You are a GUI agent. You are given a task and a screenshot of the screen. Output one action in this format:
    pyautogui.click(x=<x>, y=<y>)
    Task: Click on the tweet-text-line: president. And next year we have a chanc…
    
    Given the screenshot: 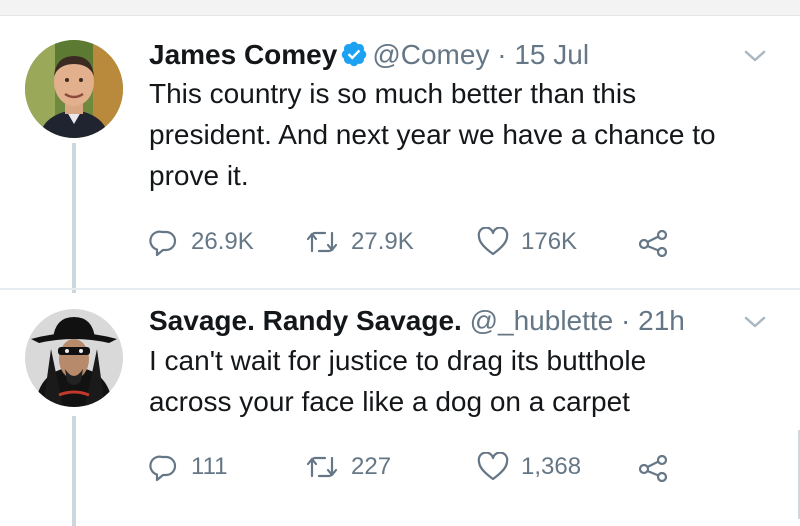 What is the action you would take?
    pyautogui.click(x=432, y=134)
    